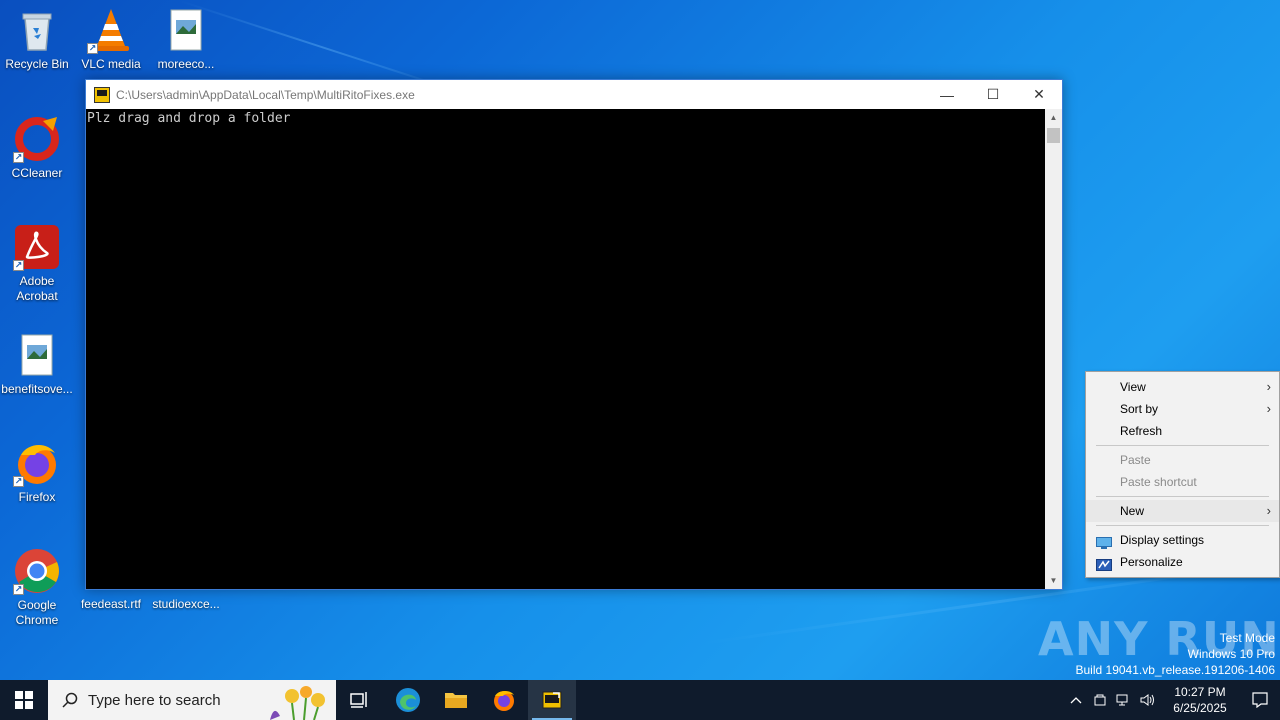  What do you see at coordinates (37, 173) in the screenshot?
I see `desktop-icon-label: CCleaner` at bounding box center [37, 173].